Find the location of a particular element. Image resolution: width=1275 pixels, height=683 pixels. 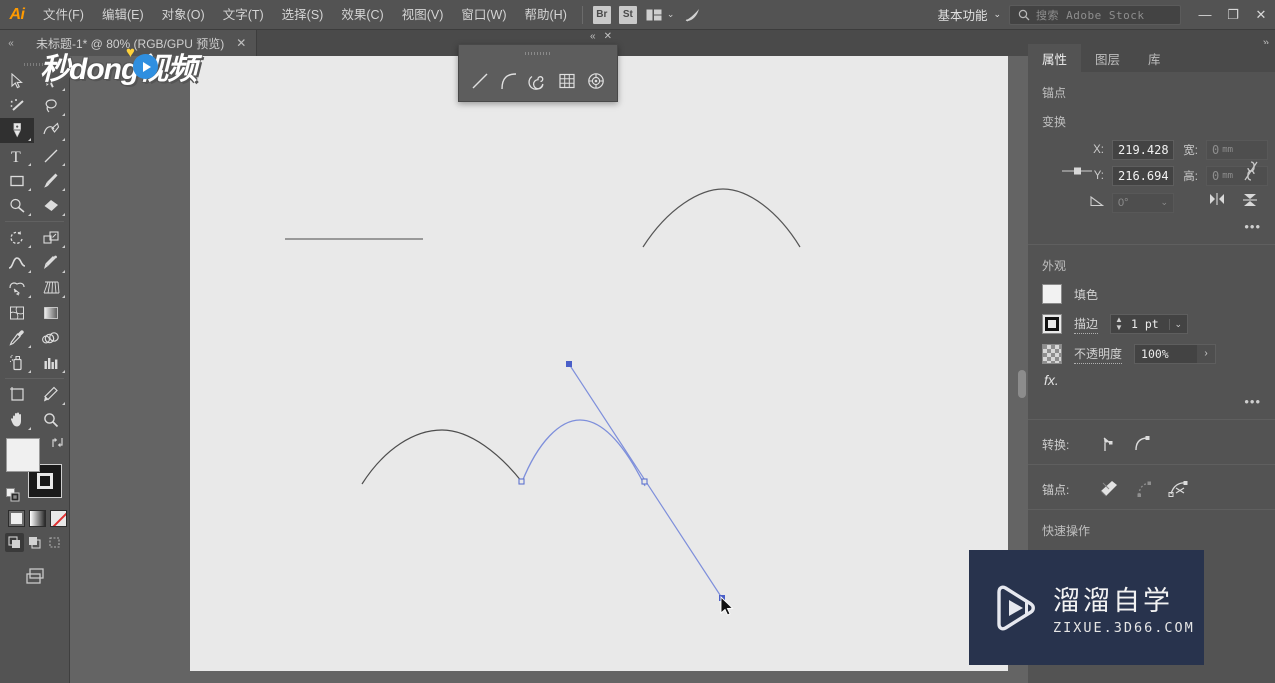

illustrator-home-icon is located at coordinates (693, 15).